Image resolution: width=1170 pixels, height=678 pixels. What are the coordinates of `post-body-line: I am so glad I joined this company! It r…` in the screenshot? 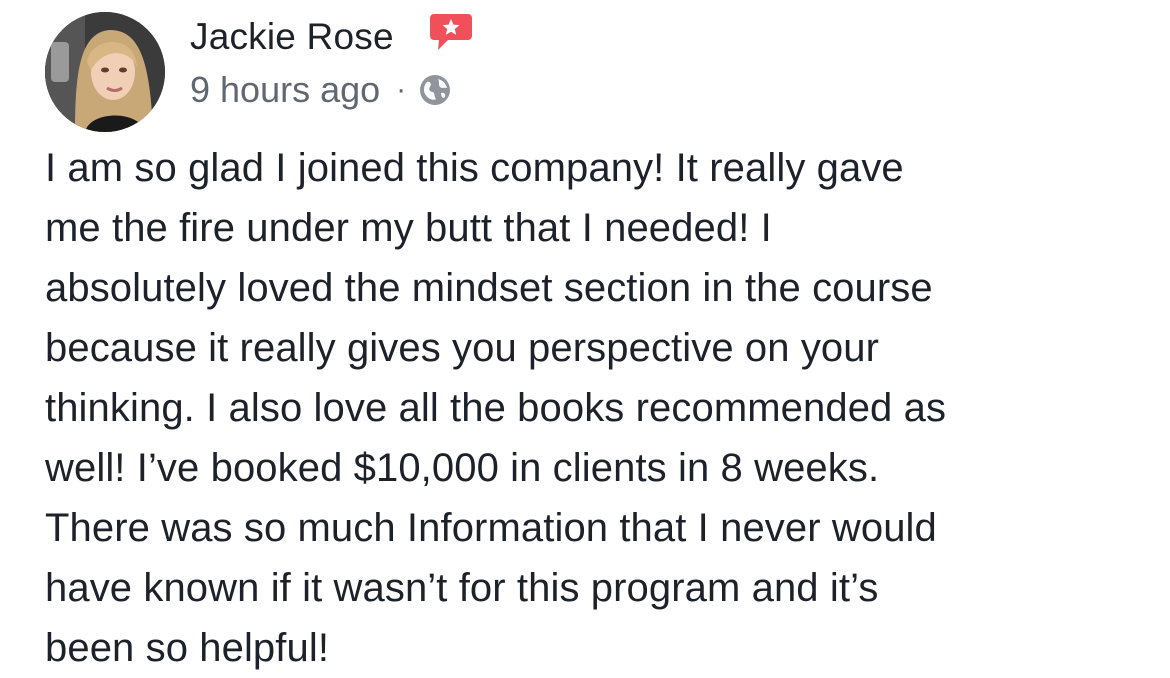 It's located at (474, 168).